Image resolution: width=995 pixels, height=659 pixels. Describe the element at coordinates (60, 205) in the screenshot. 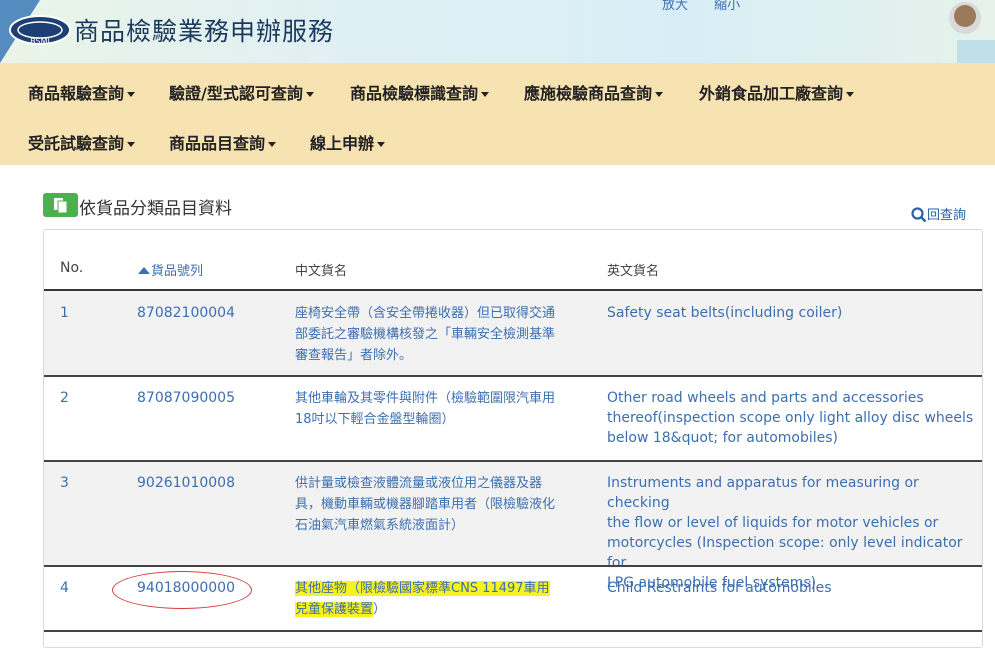

I see `document-icon` at that location.